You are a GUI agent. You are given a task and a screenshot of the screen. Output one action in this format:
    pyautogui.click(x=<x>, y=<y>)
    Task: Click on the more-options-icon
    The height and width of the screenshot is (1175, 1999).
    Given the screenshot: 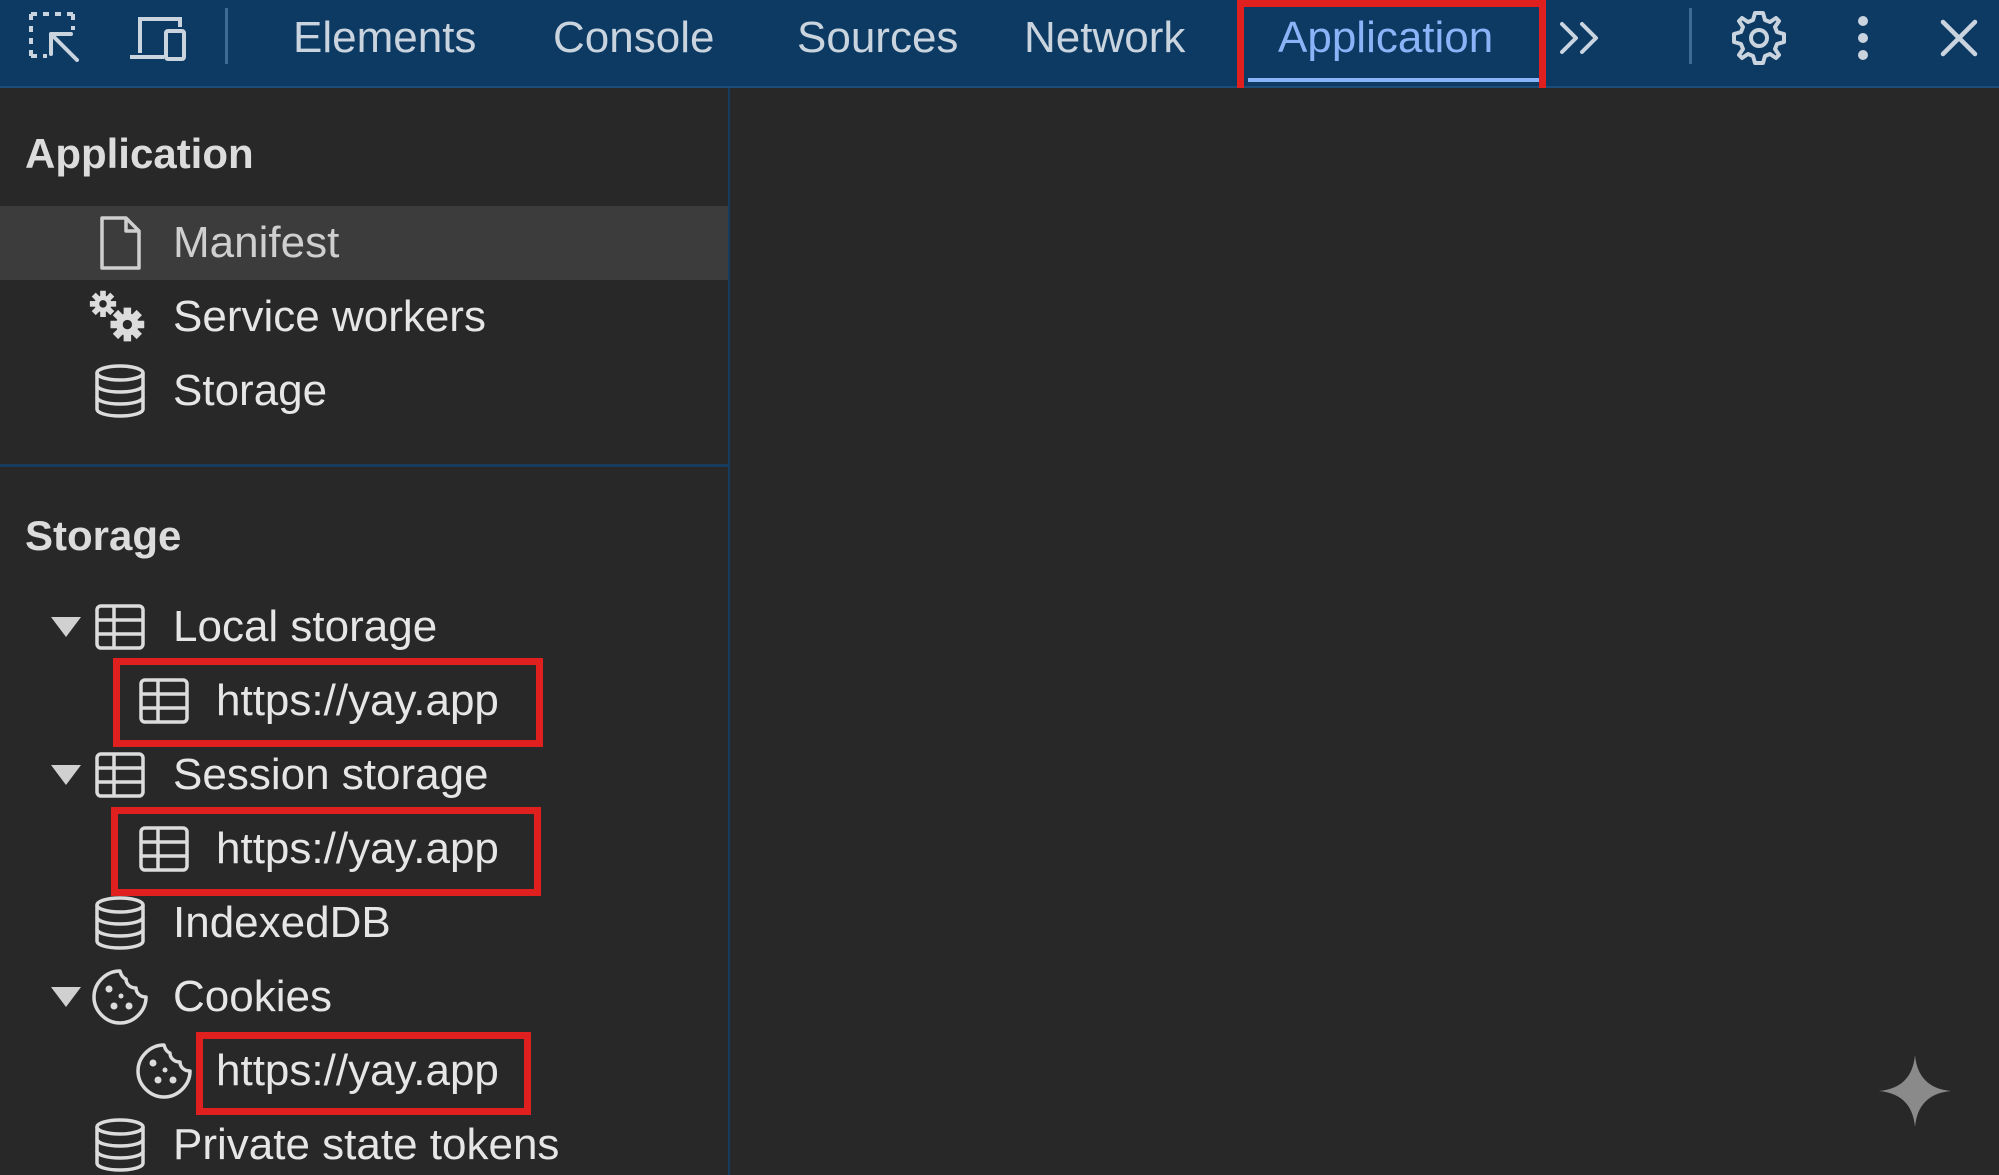 What is the action you would take?
    pyautogui.click(x=1863, y=38)
    